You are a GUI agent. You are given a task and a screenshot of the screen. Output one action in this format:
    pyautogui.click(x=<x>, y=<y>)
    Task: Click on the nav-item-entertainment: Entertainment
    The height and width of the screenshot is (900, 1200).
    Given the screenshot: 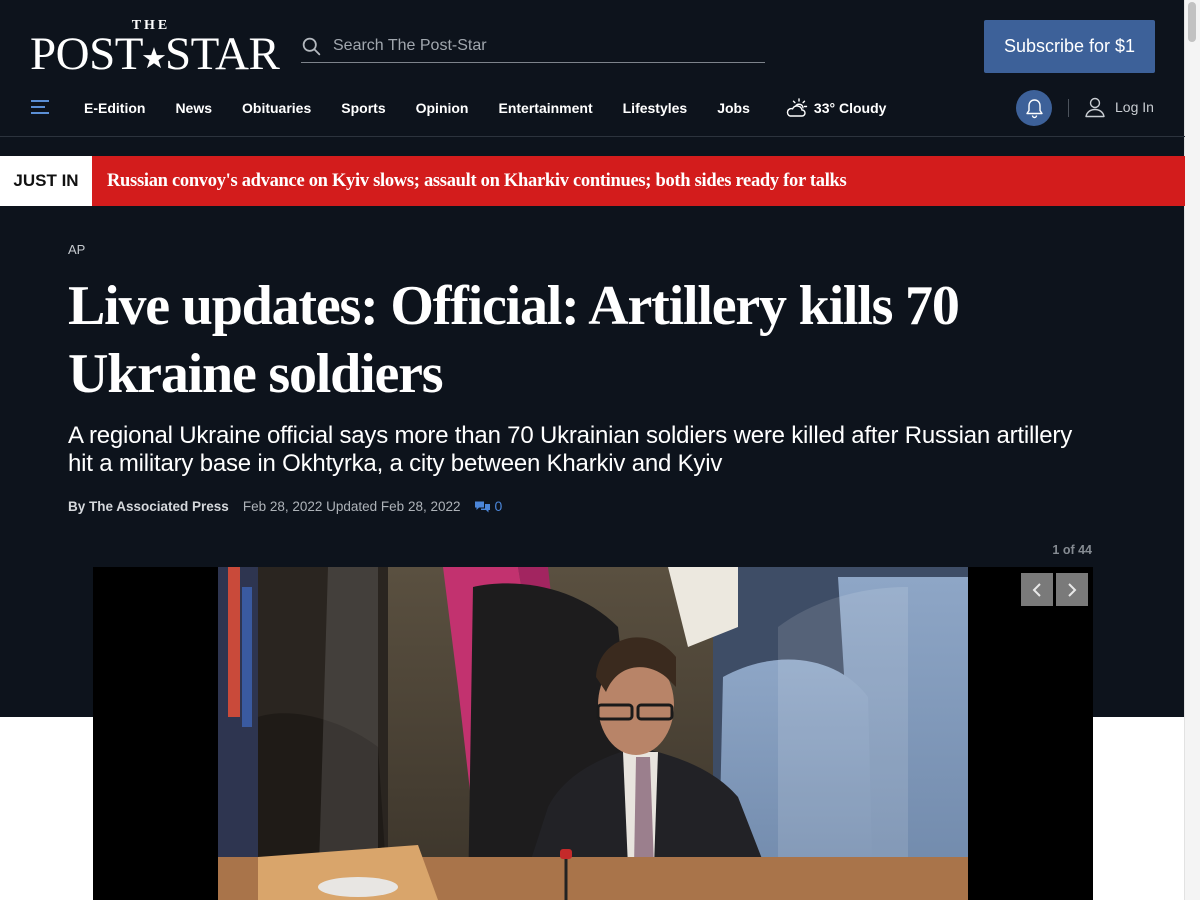 What is the action you would take?
    pyautogui.click(x=546, y=108)
    